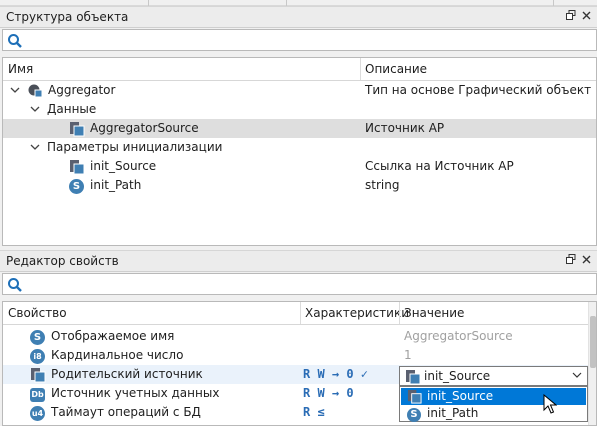 The height and width of the screenshot is (426, 597). Describe the element at coordinates (126, 412) in the screenshot. I see `prop-name: Таймаут операций с БД` at that location.